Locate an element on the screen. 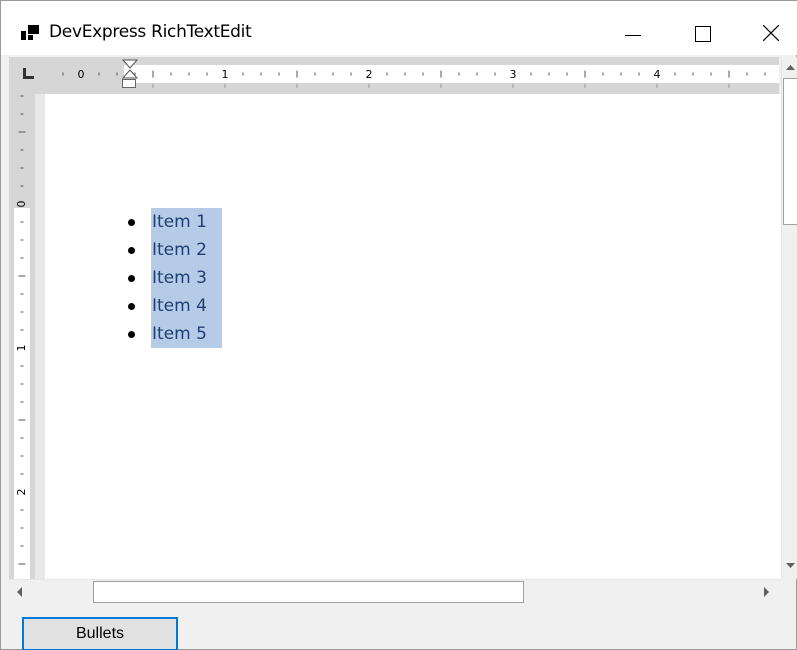  close-icon is located at coordinates (771, 33).